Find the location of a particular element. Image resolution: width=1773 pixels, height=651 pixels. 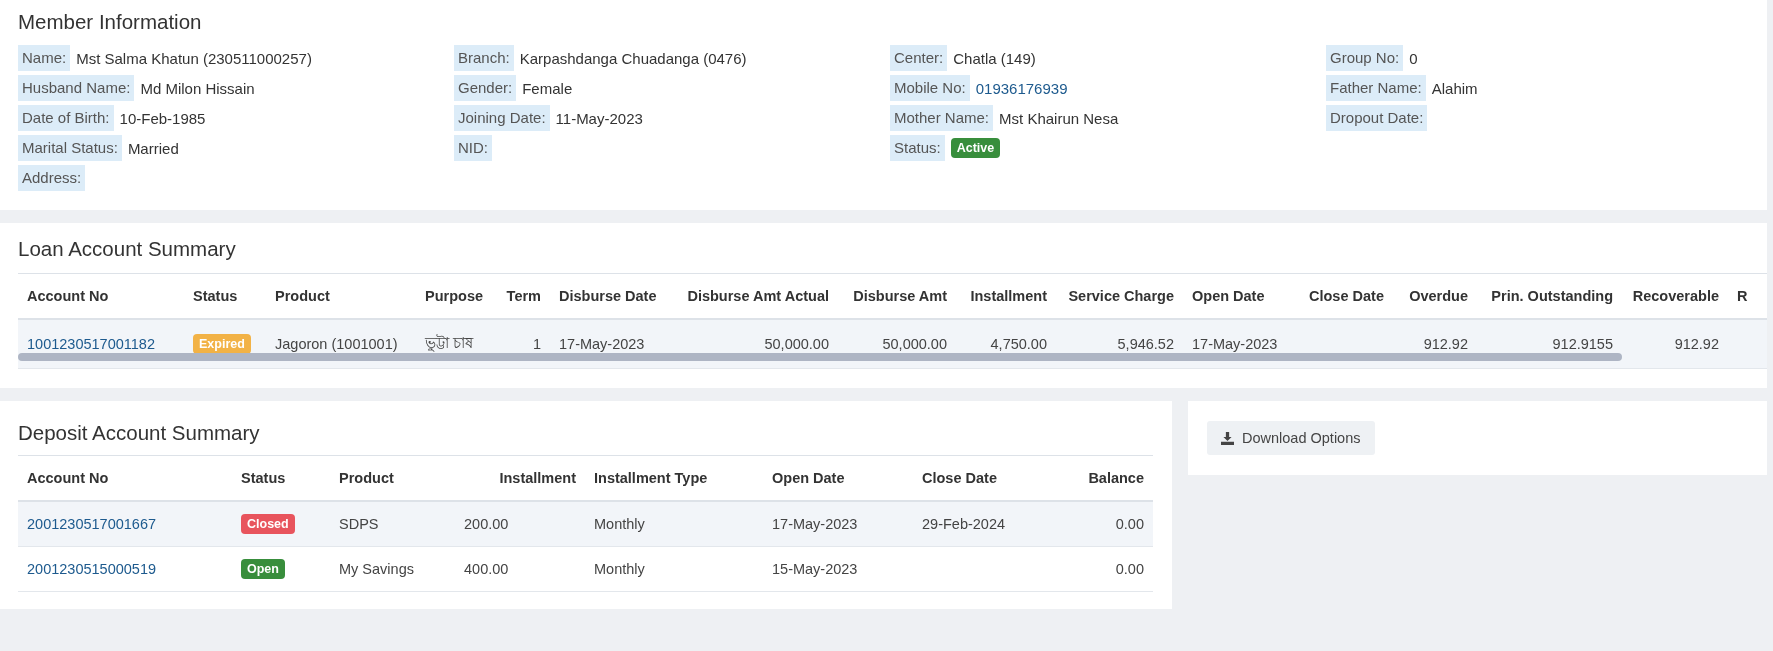

account-link: 2001230515000519 is located at coordinates (92, 569).